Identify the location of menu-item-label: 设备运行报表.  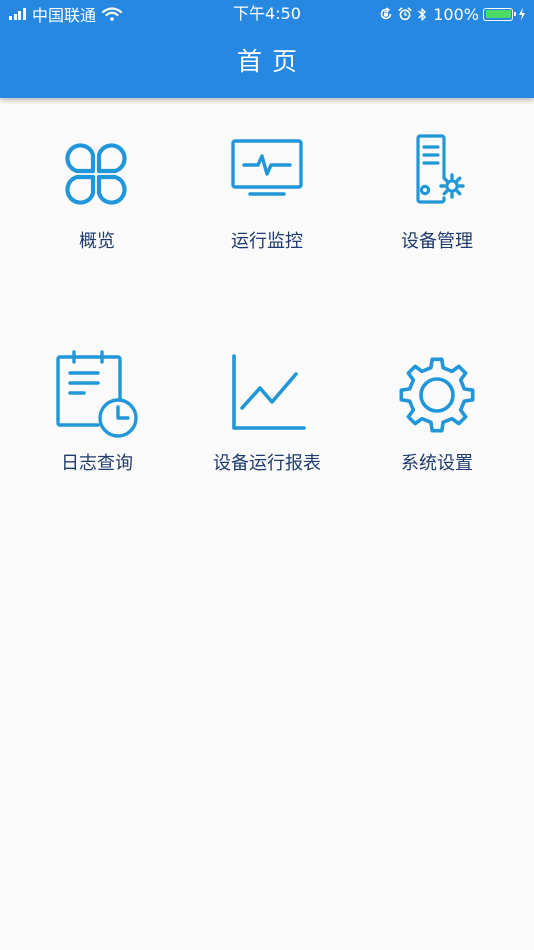
(267, 463).